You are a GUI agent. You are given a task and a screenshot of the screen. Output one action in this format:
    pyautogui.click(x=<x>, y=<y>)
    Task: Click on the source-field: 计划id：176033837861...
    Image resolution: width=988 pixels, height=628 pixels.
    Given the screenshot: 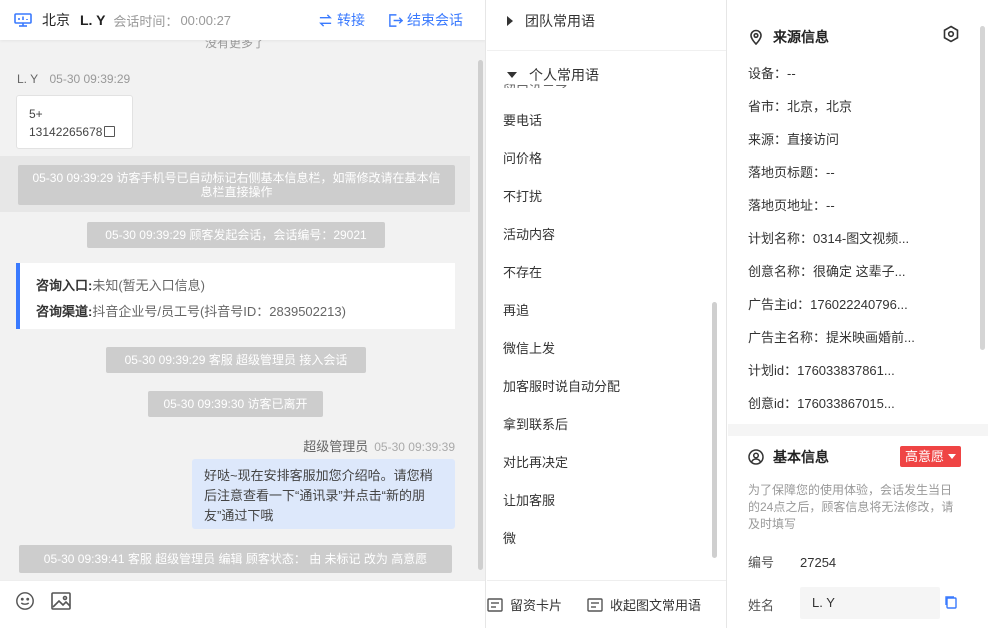 What is the action you would take?
    pyautogui.click(x=821, y=370)
    